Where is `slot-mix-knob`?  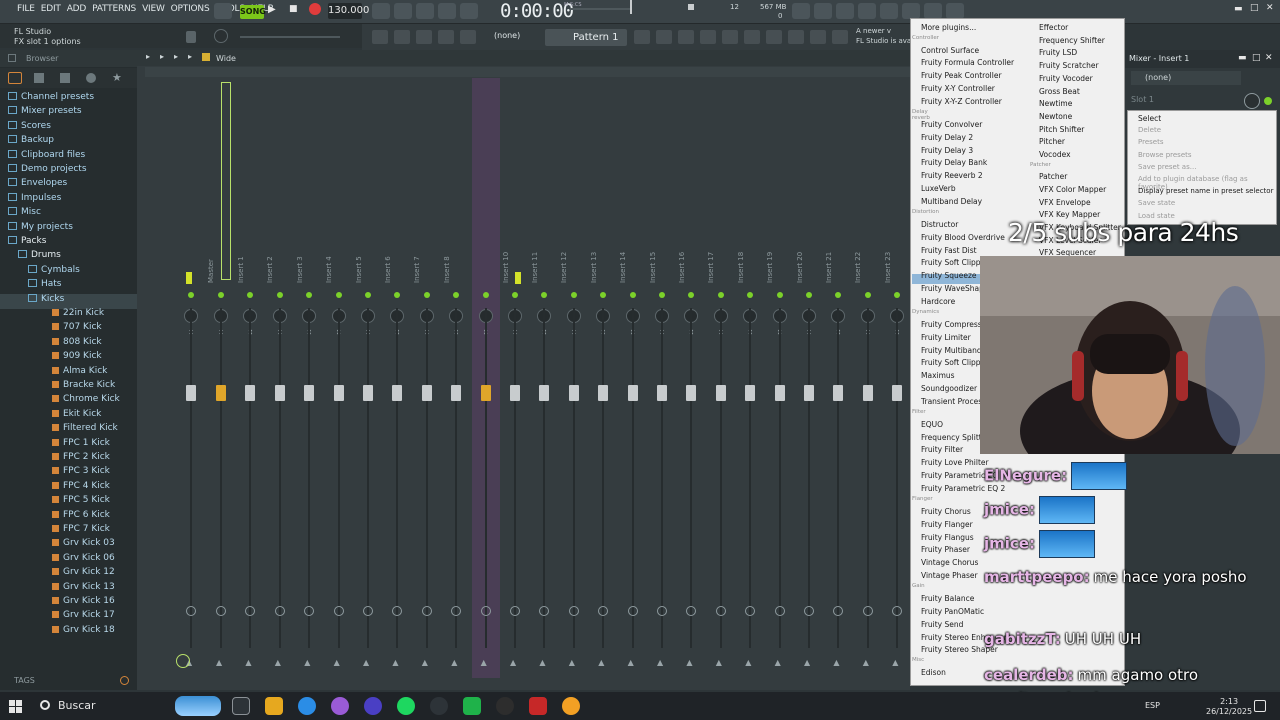 slot-mix-knob is located at coordinates (1252, 101).